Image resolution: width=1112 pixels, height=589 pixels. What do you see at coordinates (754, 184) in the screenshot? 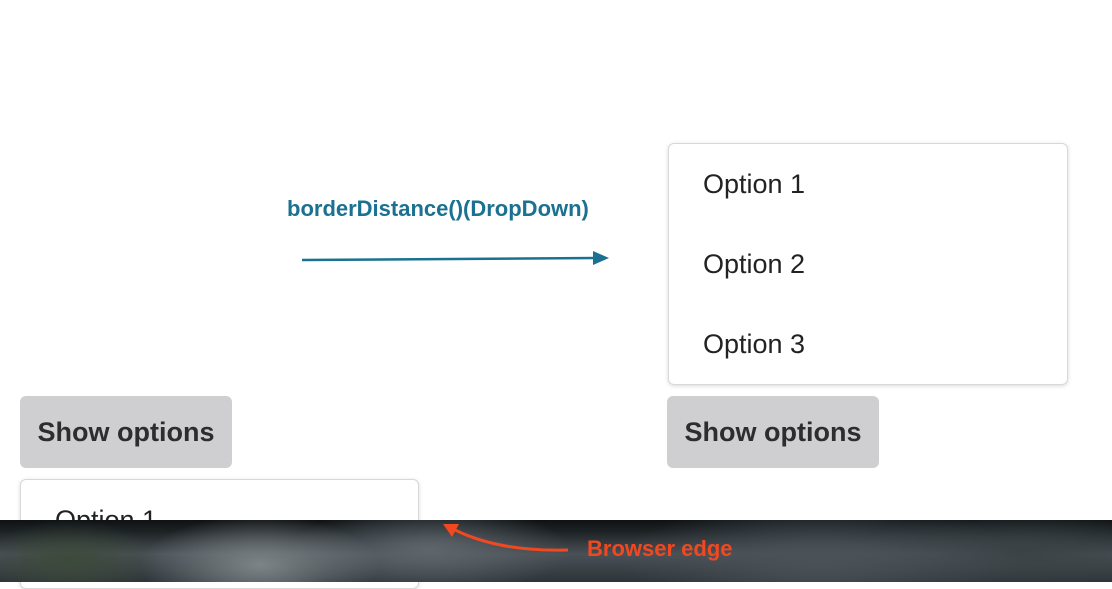
I see `dropdown-option-1: Option 1` at bounding box center [754, 184].